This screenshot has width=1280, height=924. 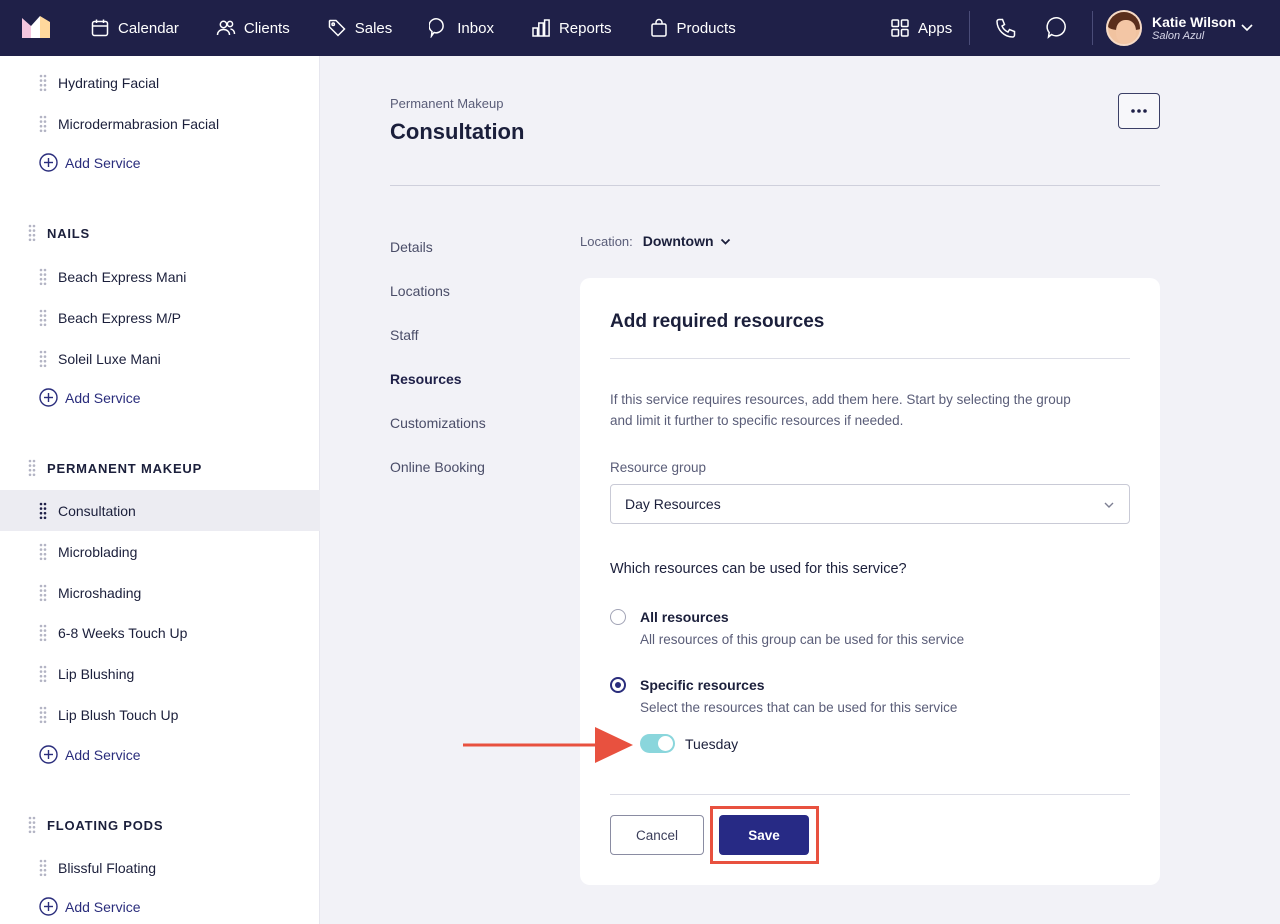 I want to click on more-options-button, so click(x=1139, y=111).